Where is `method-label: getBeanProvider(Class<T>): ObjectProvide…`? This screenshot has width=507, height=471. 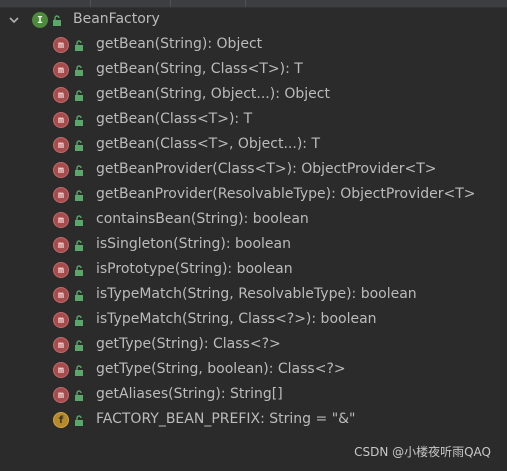
method-label: getBeanProvider(Class<T>): ObjectProvide… is located at coordinates (266, 169).